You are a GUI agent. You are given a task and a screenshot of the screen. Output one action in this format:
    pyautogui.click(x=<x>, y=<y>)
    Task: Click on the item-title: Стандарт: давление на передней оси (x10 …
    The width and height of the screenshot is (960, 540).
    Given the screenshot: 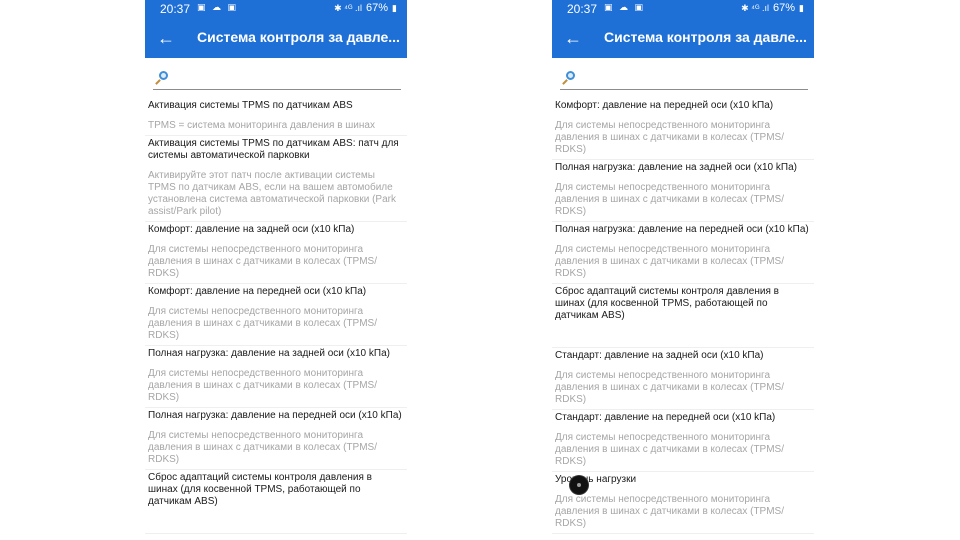 What is the action you would take?
    pyautogui.click(x=665, y=417)
    